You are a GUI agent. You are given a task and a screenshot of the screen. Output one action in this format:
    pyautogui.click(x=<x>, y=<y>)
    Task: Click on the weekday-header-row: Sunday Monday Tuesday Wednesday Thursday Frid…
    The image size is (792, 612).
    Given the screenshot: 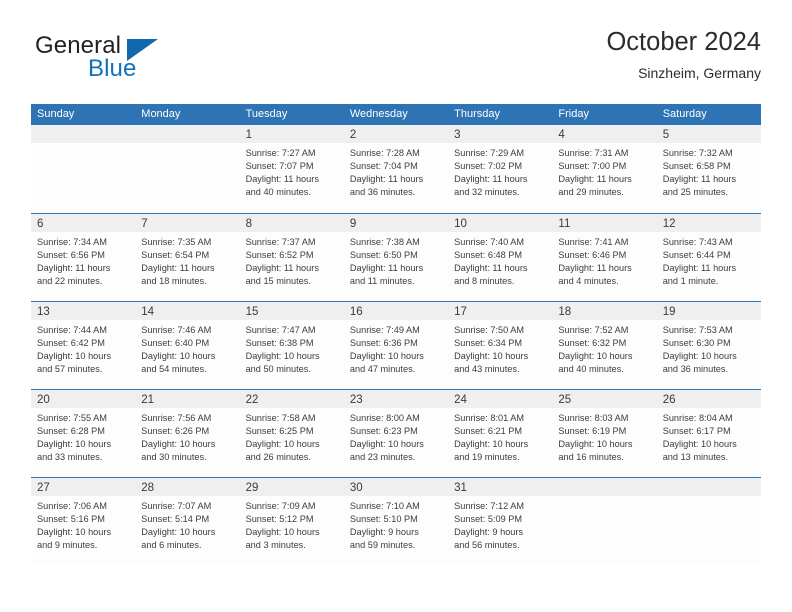 What is the action you would take?
    pyautogui.click(x=396, y=114)
    